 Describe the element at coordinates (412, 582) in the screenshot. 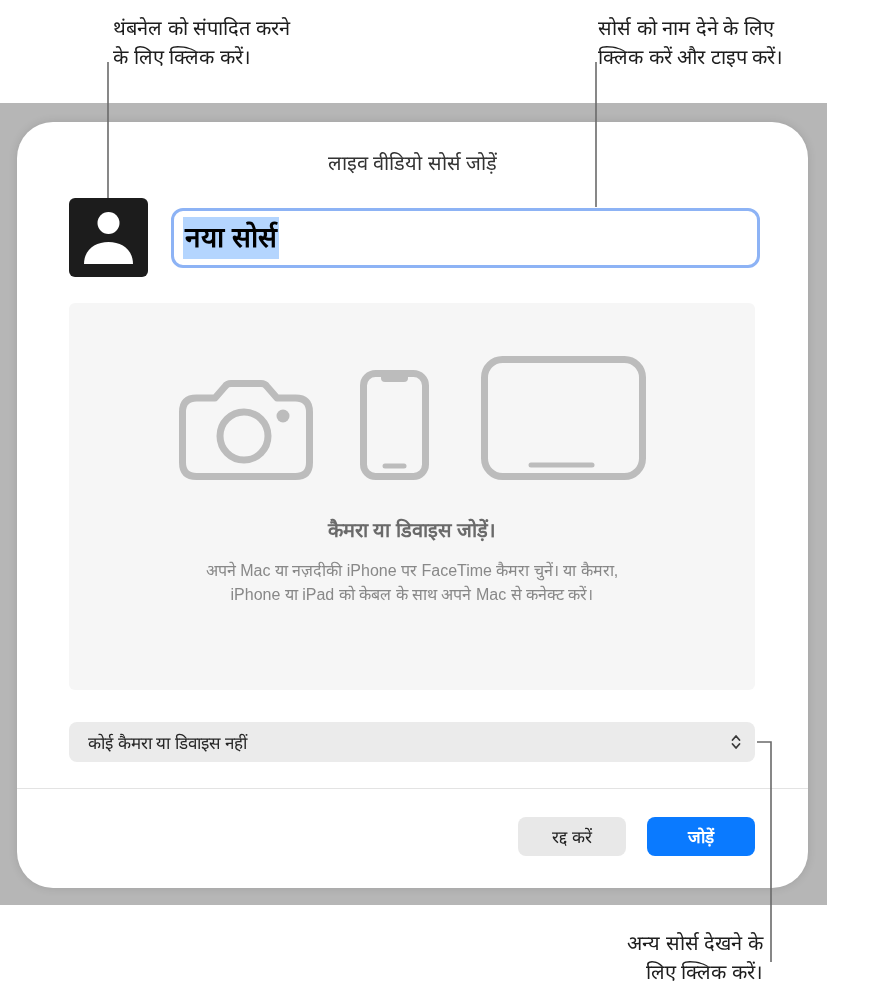

I see `empty-state-description: अपने Mac या नज़दीकी iPhone पर FaceTime कैमरा चुनें। या कैमरा, iPhone या iPad को केबल के साथ अपने Mac से कनेक्ट करें।` at that location.